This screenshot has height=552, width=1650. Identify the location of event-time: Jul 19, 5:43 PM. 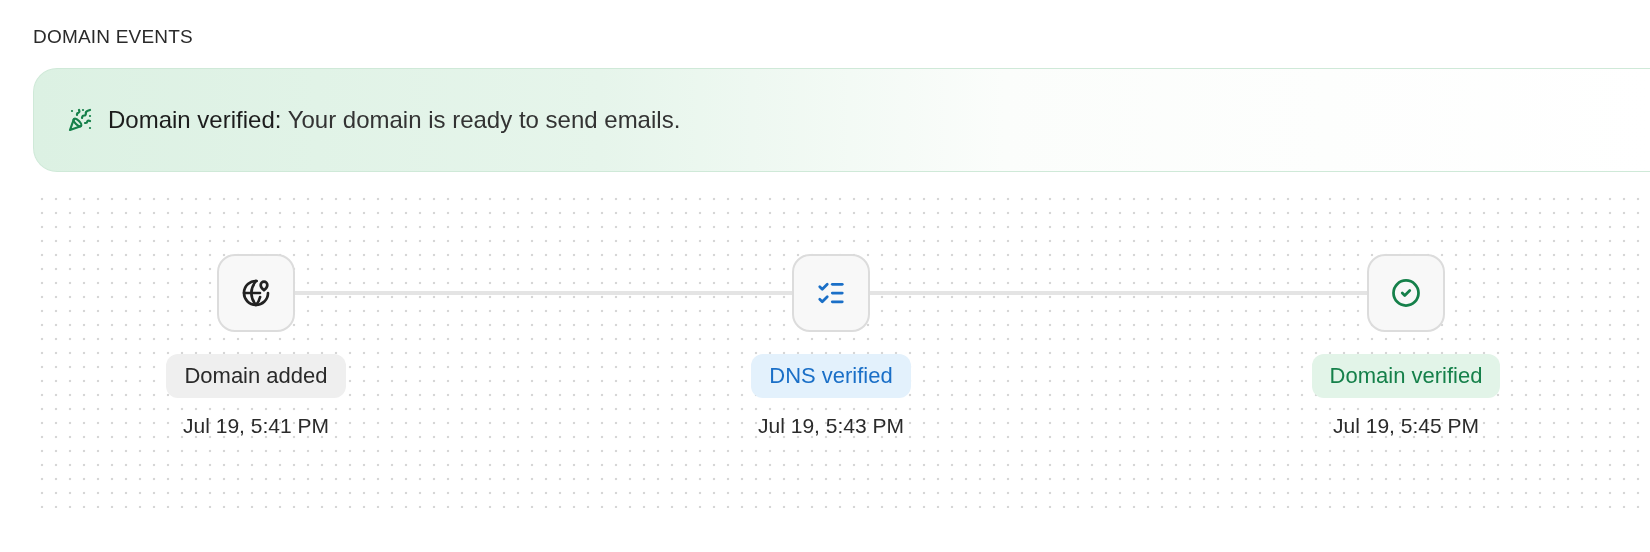
(831, 426).